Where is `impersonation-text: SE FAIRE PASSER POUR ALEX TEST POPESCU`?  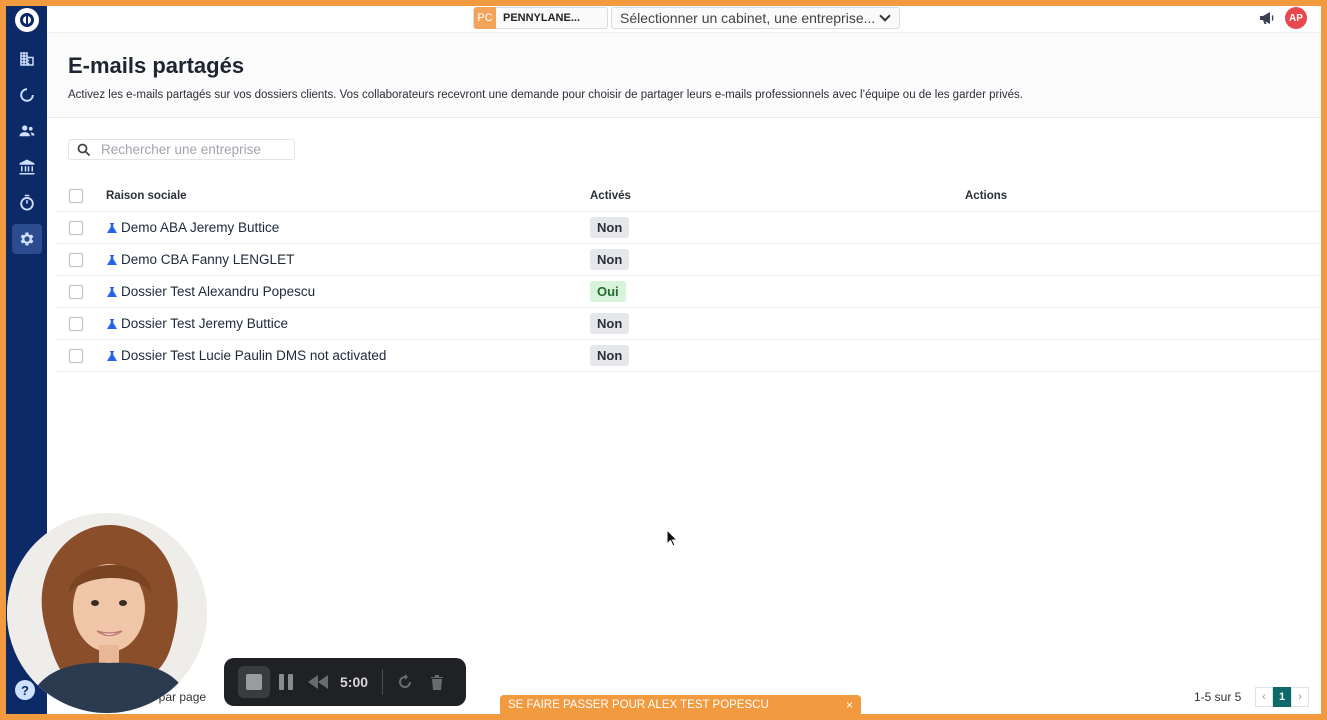
impersonation-text: SE FAIRE PASSER POUR ALEX TEST POPESCU is located at coordinates (638, 704).